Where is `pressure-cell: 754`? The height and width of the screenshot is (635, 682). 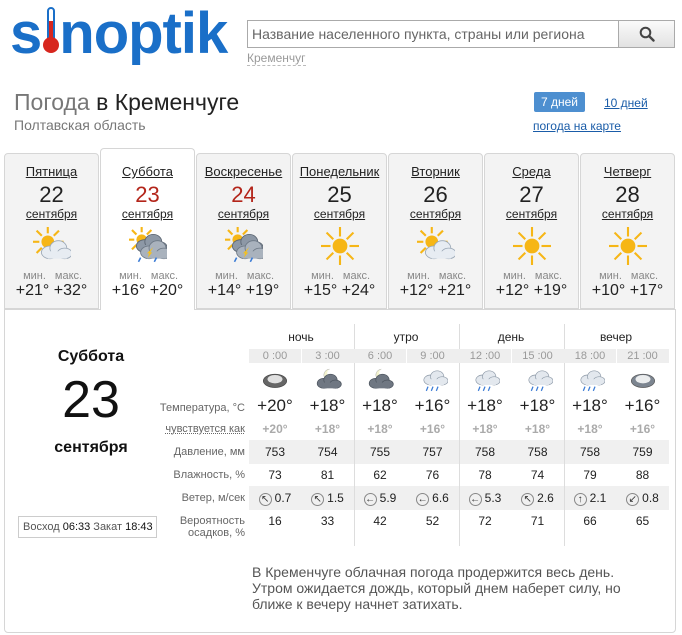 pressure-cell: 754 is located at coordinates (327, 452).